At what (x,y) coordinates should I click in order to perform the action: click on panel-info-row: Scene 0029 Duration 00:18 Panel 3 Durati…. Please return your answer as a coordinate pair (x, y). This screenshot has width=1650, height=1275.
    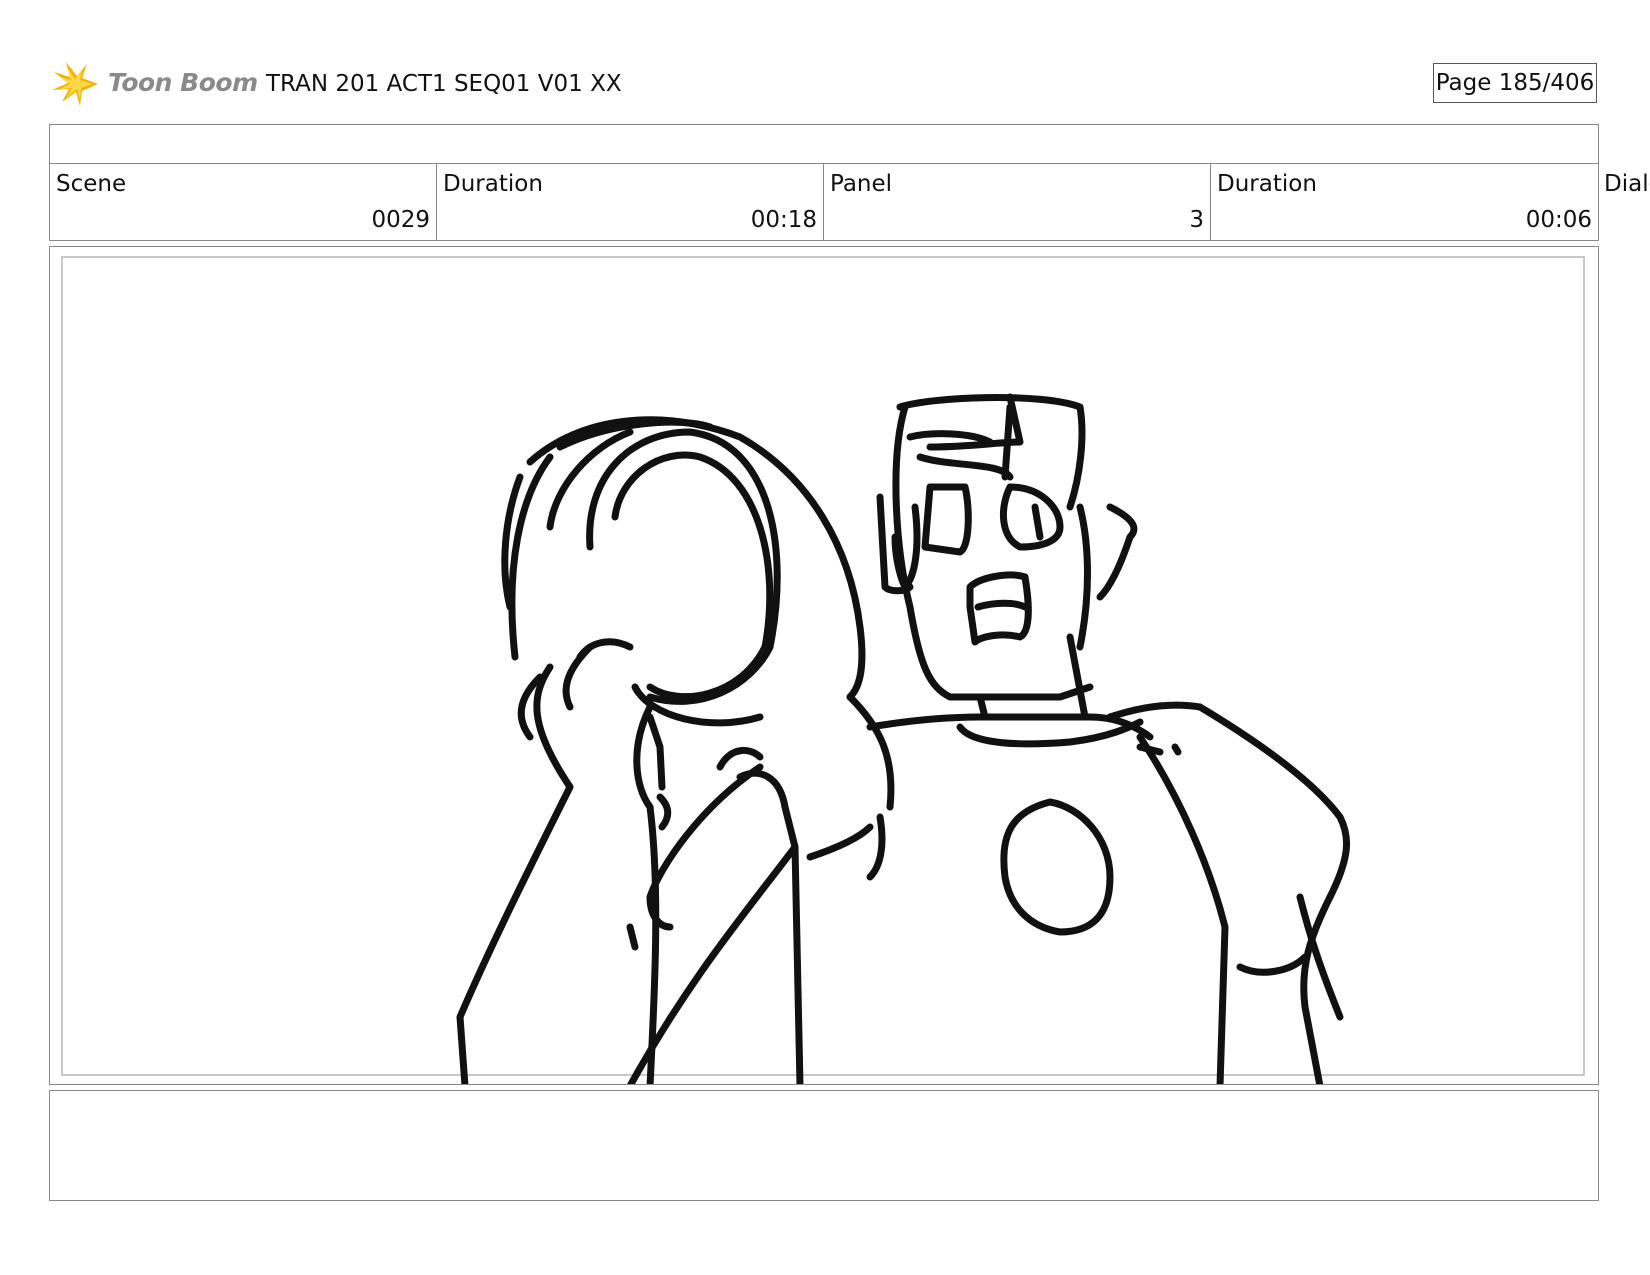
    Looking at the image, I should click on (849, 202).